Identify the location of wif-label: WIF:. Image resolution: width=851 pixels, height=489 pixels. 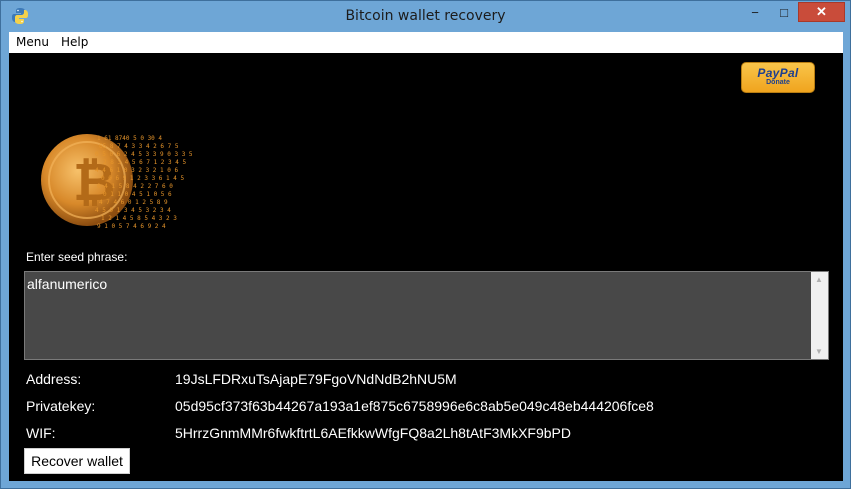
(41, 433).